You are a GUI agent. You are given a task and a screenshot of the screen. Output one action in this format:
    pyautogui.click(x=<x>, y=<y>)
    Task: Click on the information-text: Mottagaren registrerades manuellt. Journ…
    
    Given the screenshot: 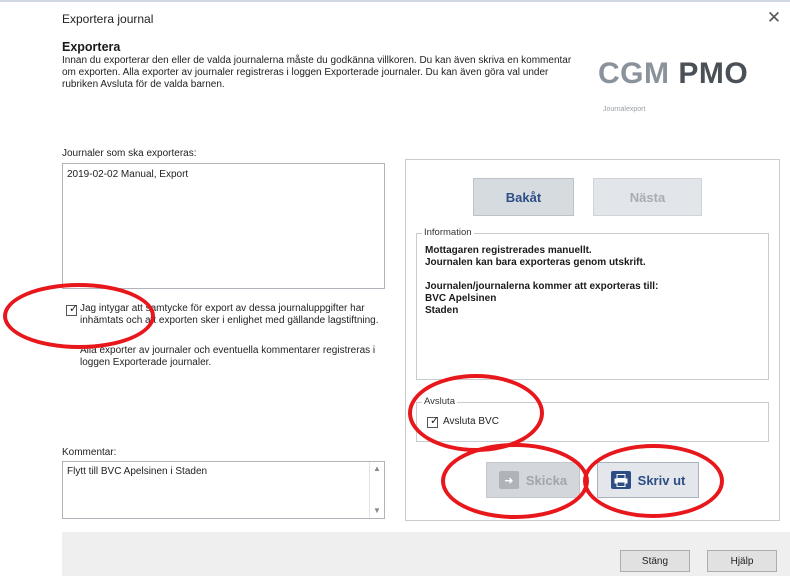 What is the action you would take?
    pyautogui.click(x=541, y=281)
    